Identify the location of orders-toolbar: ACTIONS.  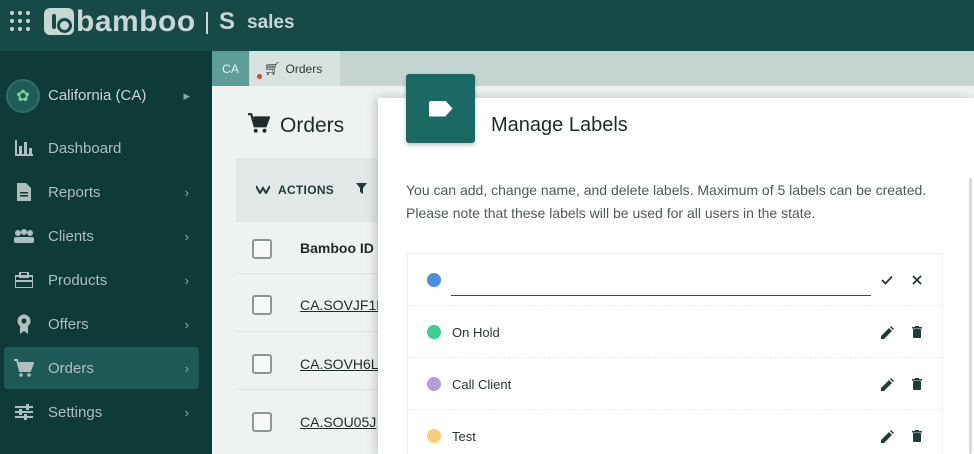
(316, 190).